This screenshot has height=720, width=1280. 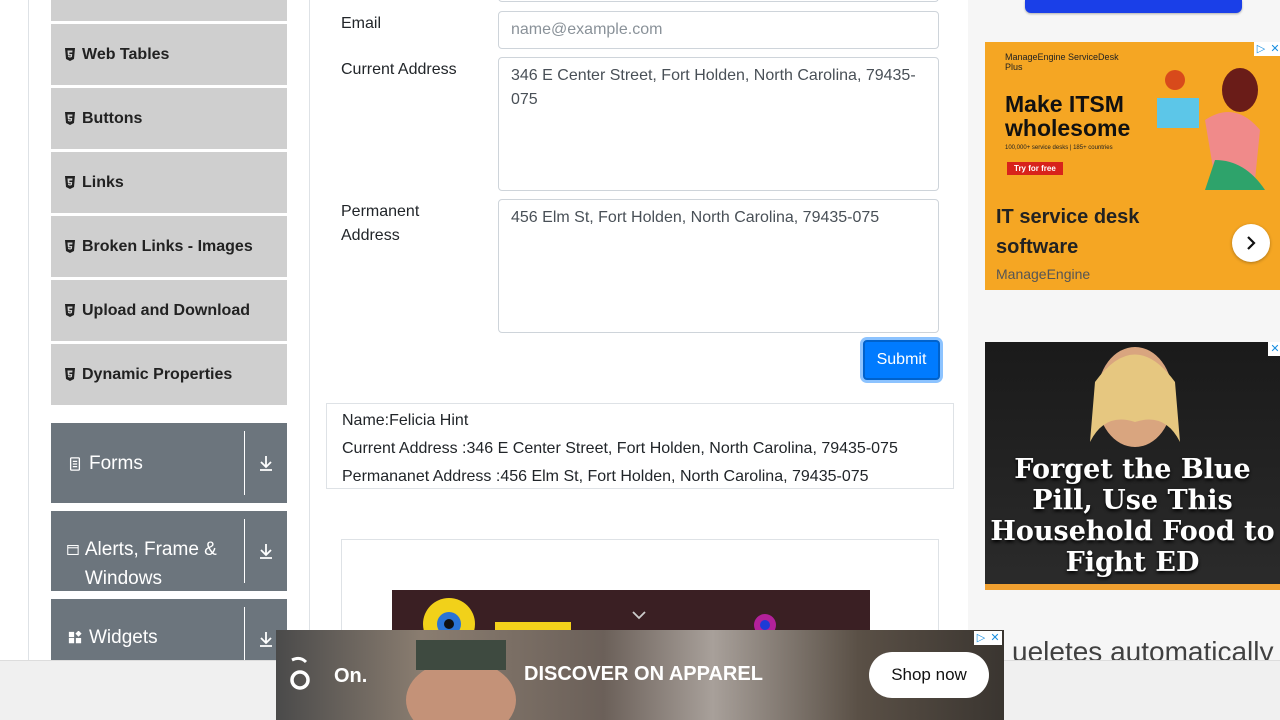 What do you see at coordinates (126, 54) in the screenshot?
I see `sidebar-item-label: Web Tables` at bounding box center [126, 54].